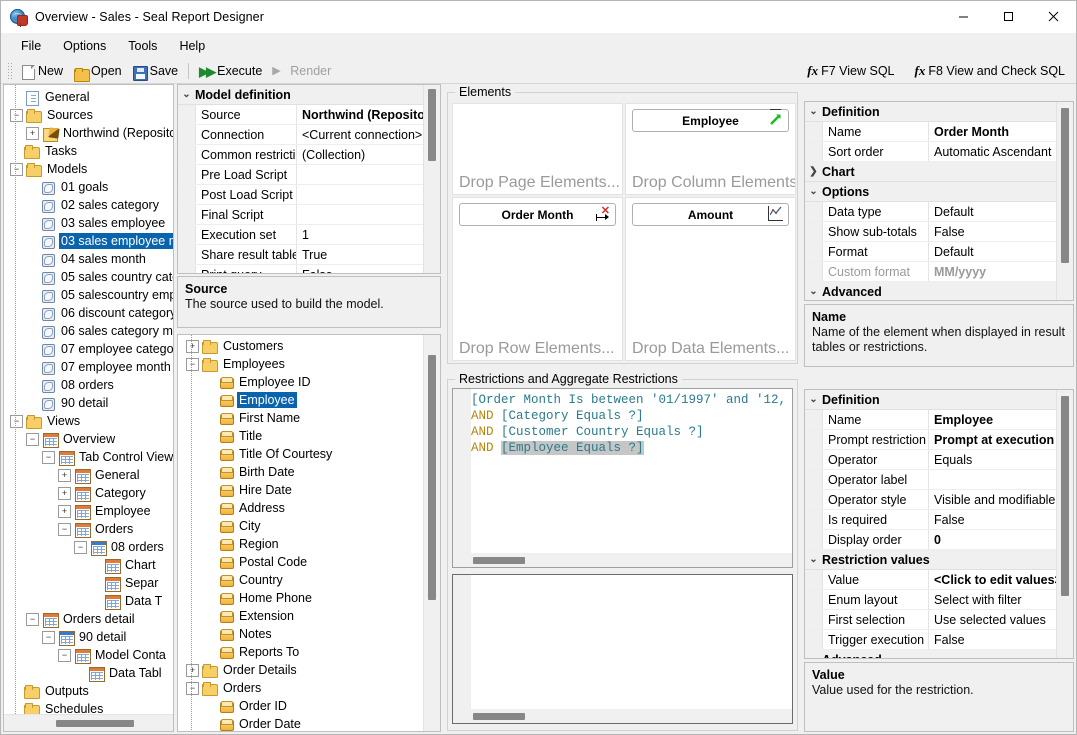 The width and height of the screenshot is (1077, 735). I want to click on tree-item: Order Date, so click(309, 723).